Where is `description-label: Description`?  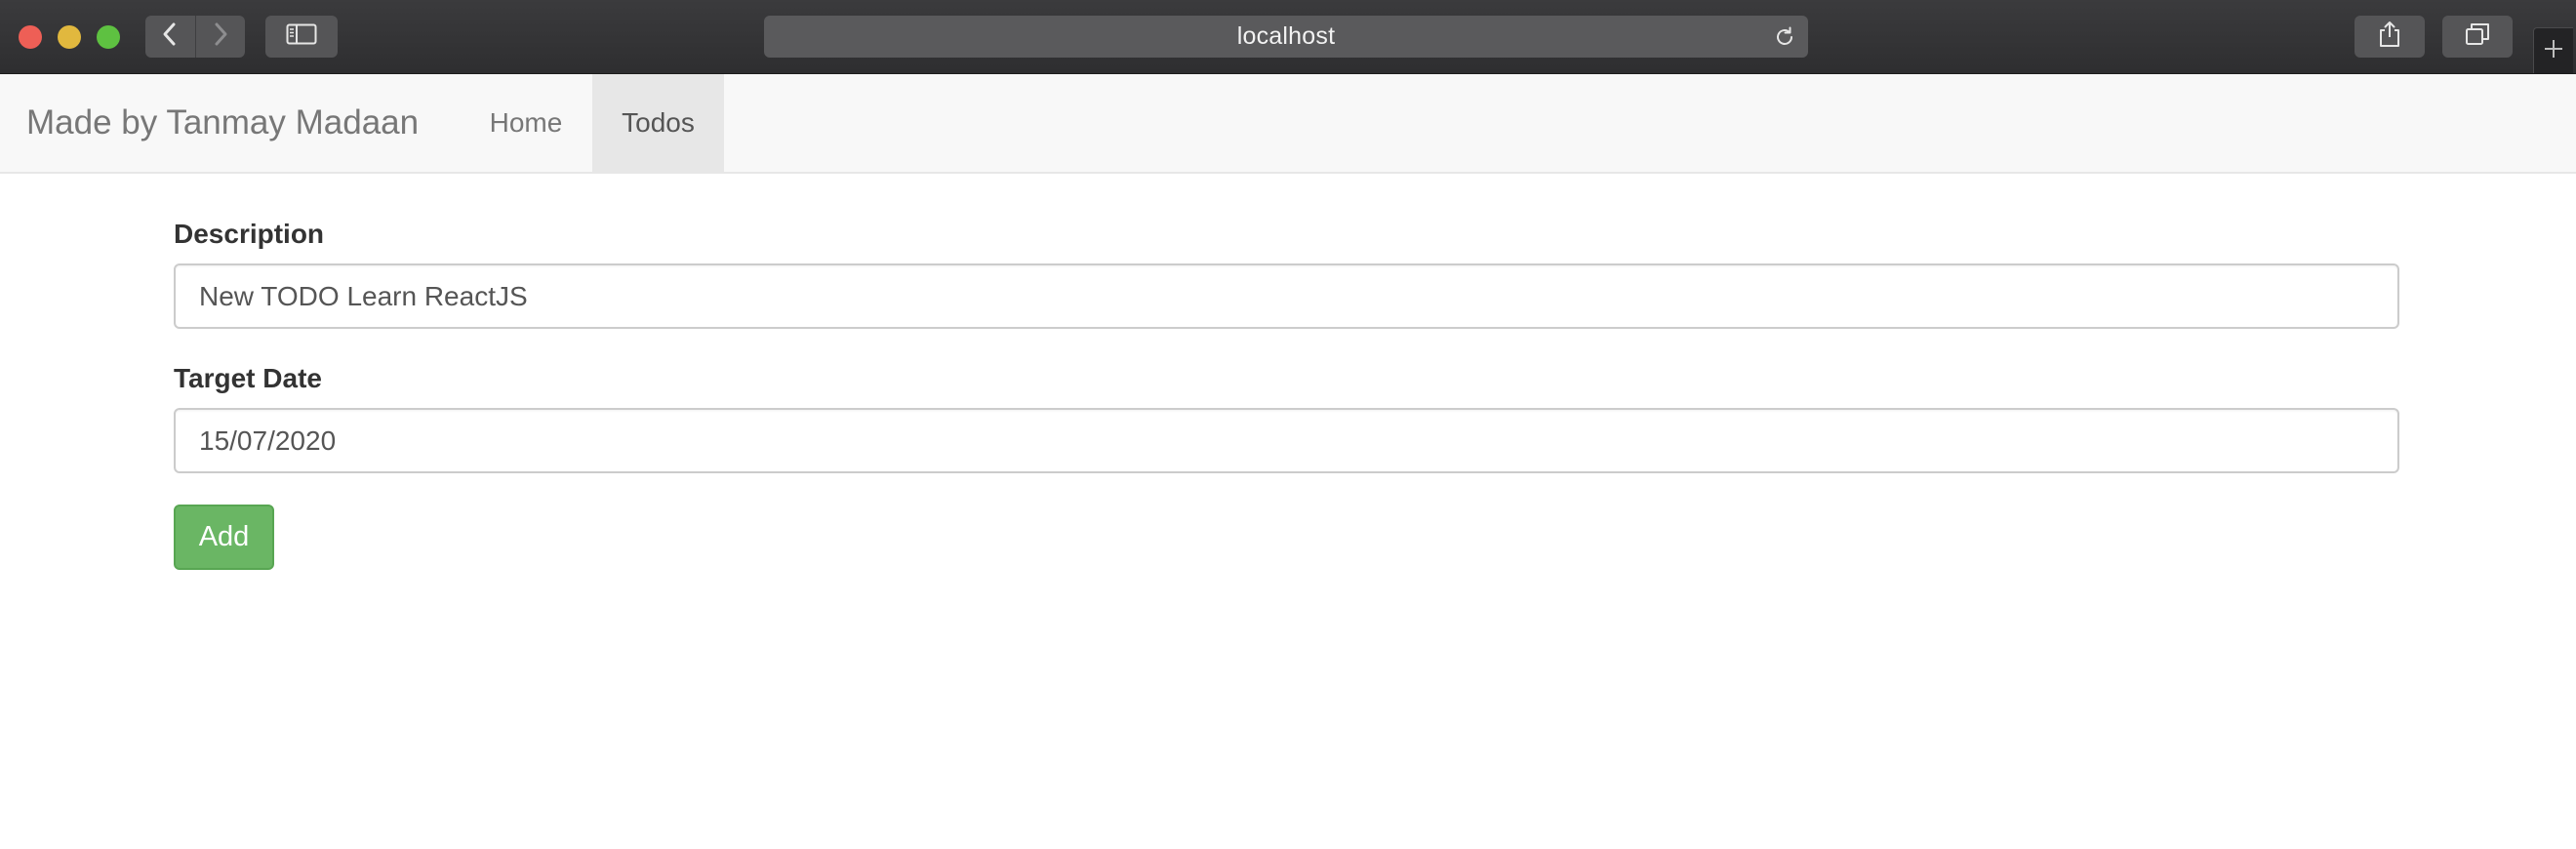
description-label: Description is located at coordinates (249, 234).